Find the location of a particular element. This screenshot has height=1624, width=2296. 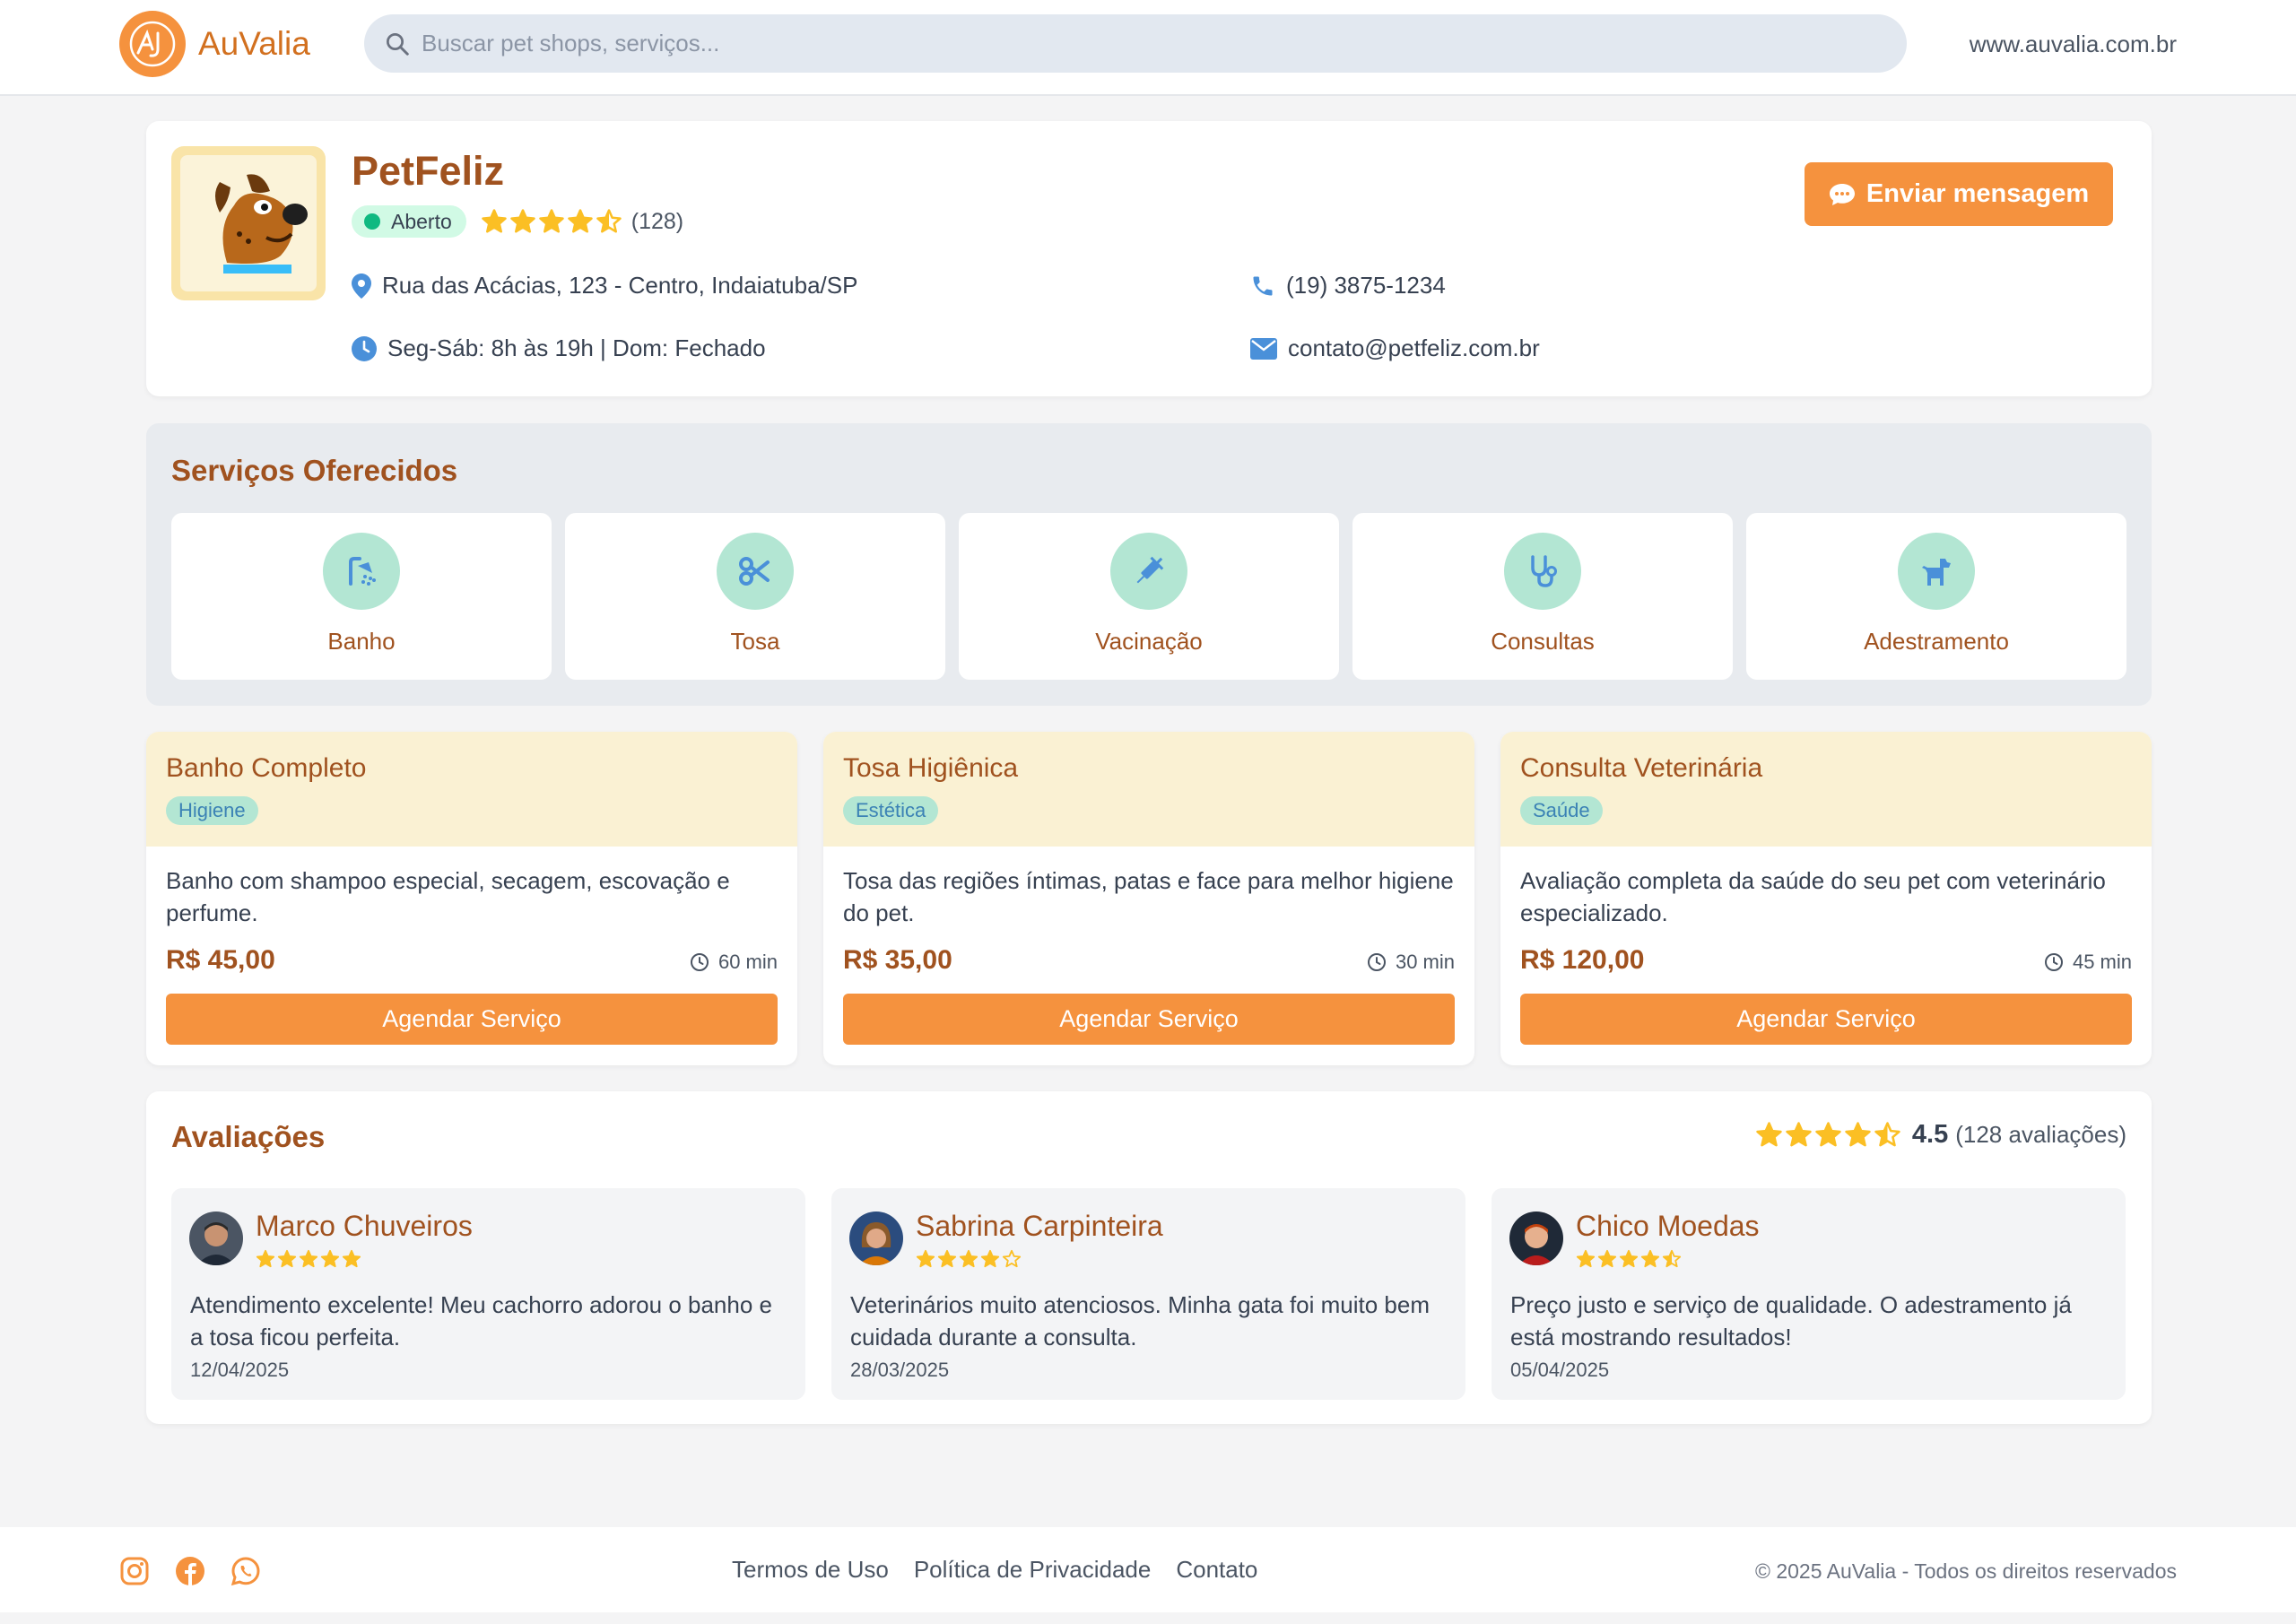

status-row: Aberto (128) is located at coordinates (517, 221).